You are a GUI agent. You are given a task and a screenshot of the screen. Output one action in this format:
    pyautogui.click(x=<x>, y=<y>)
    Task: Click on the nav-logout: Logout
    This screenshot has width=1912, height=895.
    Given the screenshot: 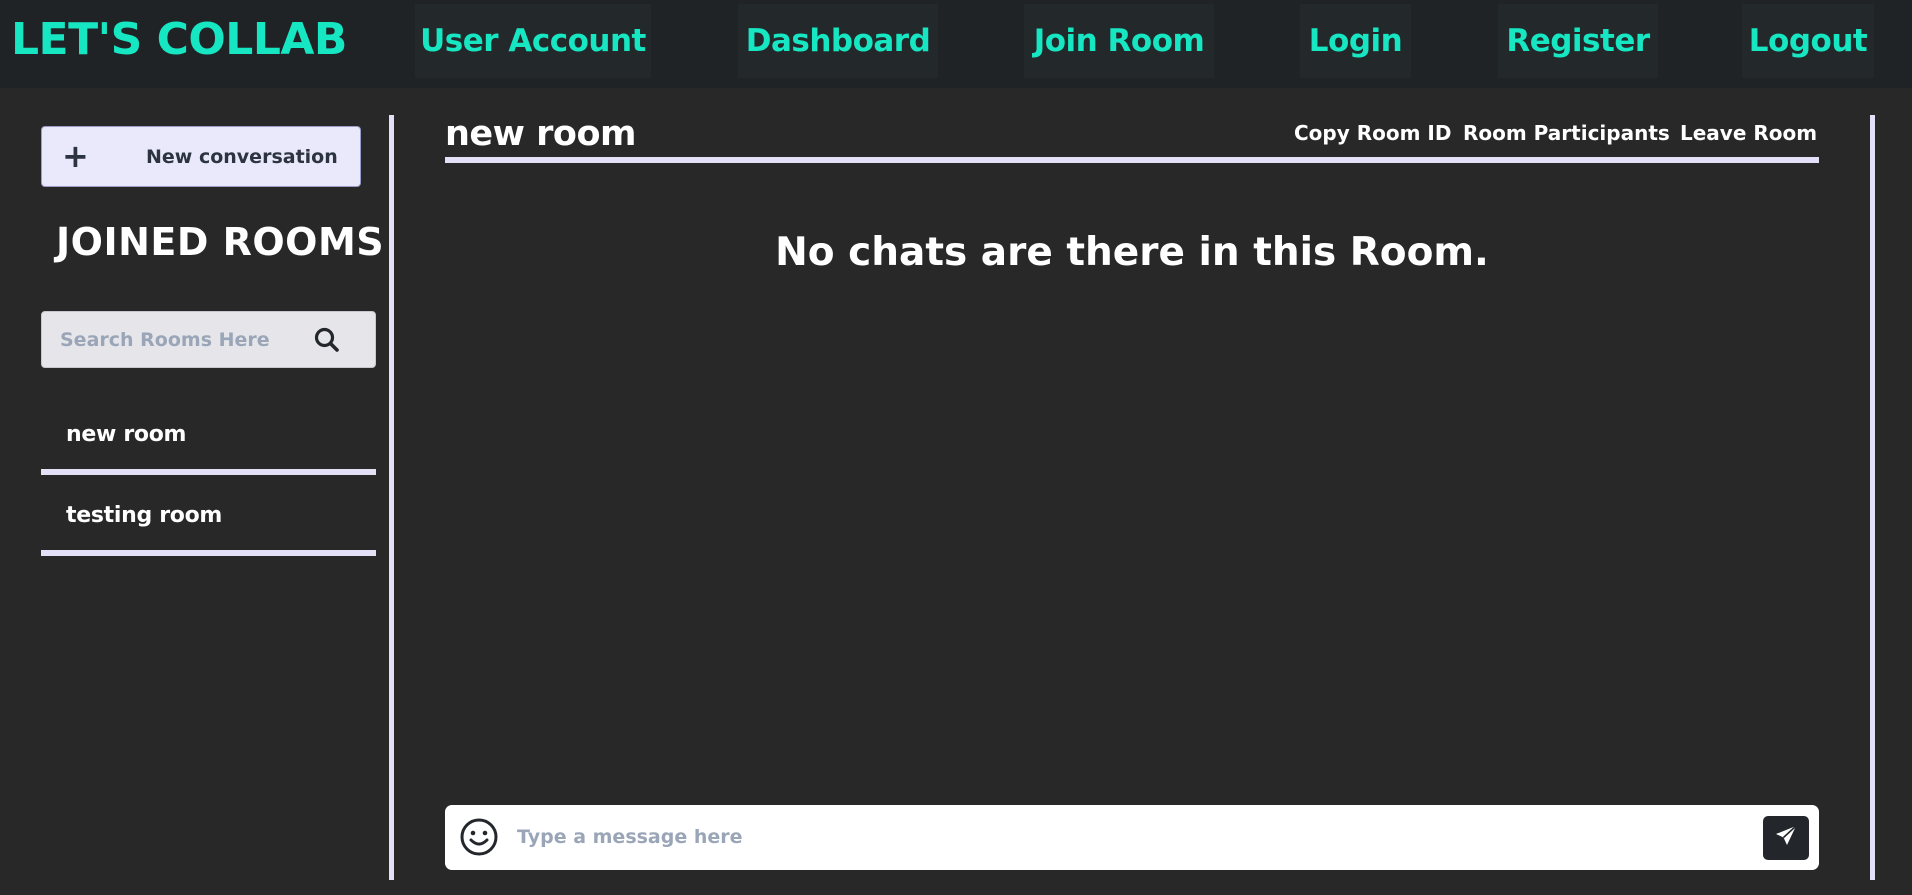 What is the action you would take?
    pyautogui.click(x=1808, y=41)
    